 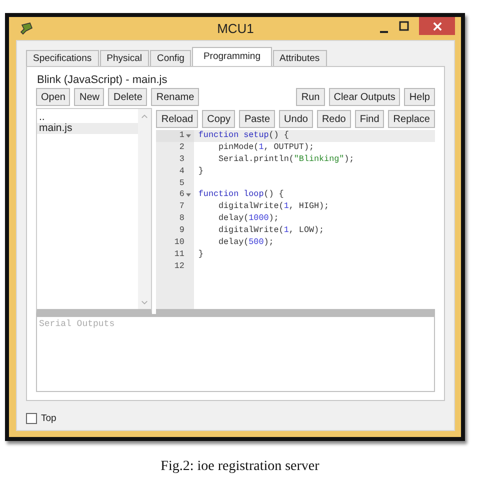 I want to click on project-title: Blink (JavaScript) - main.js, so click(x=102, y=80).